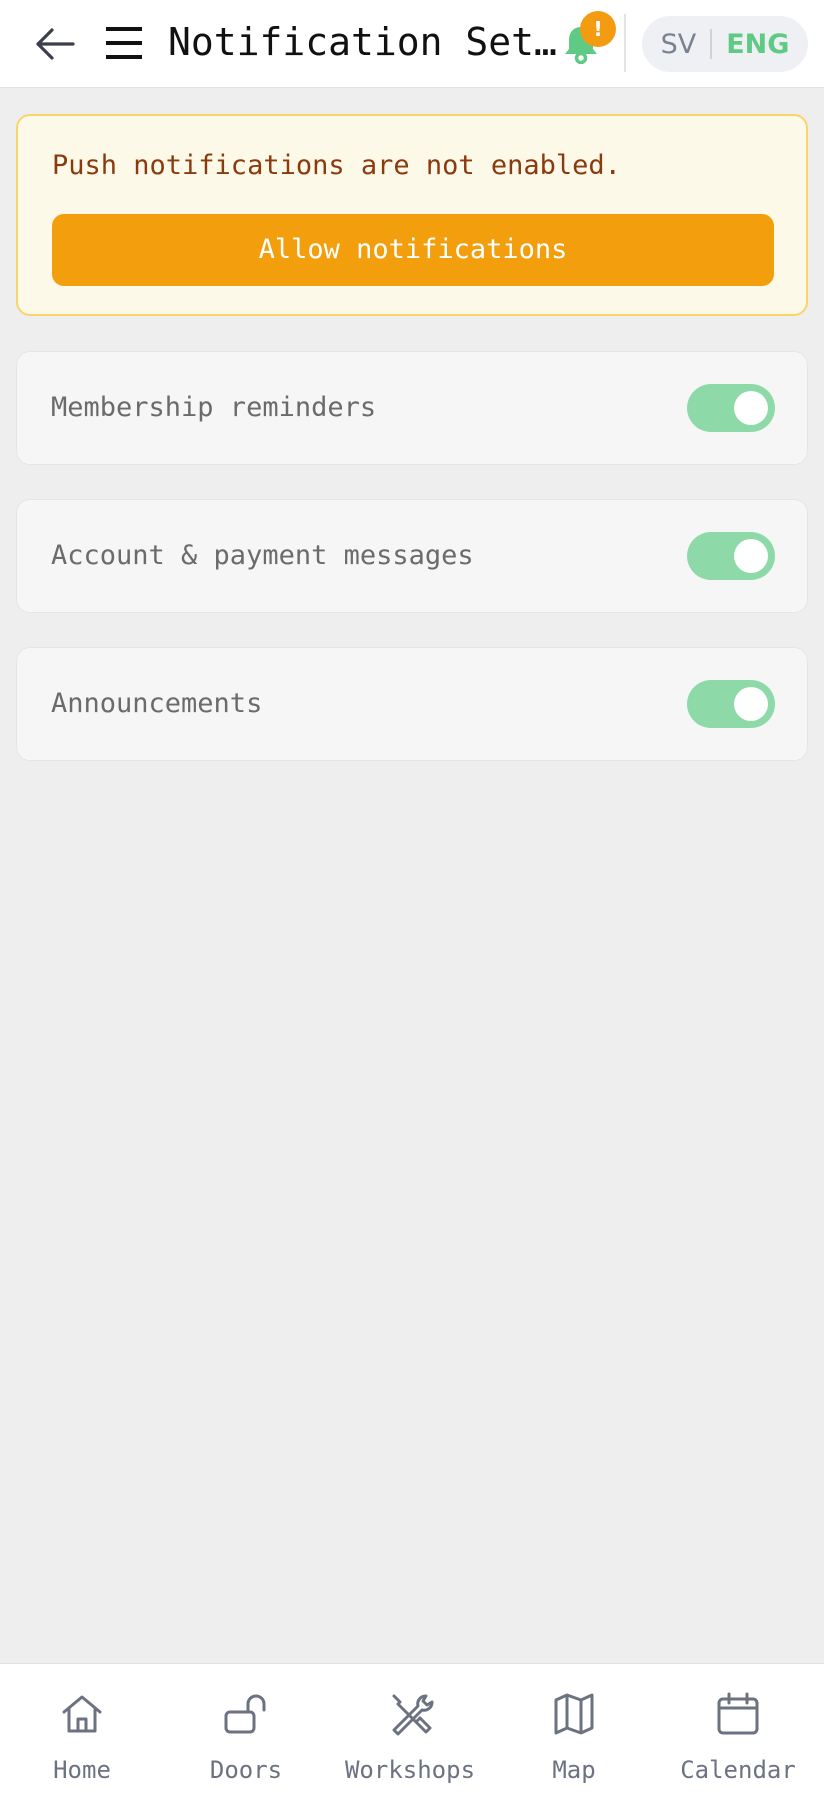  I want to click on setting-row-announcements: Announcements, so click(412, 704).